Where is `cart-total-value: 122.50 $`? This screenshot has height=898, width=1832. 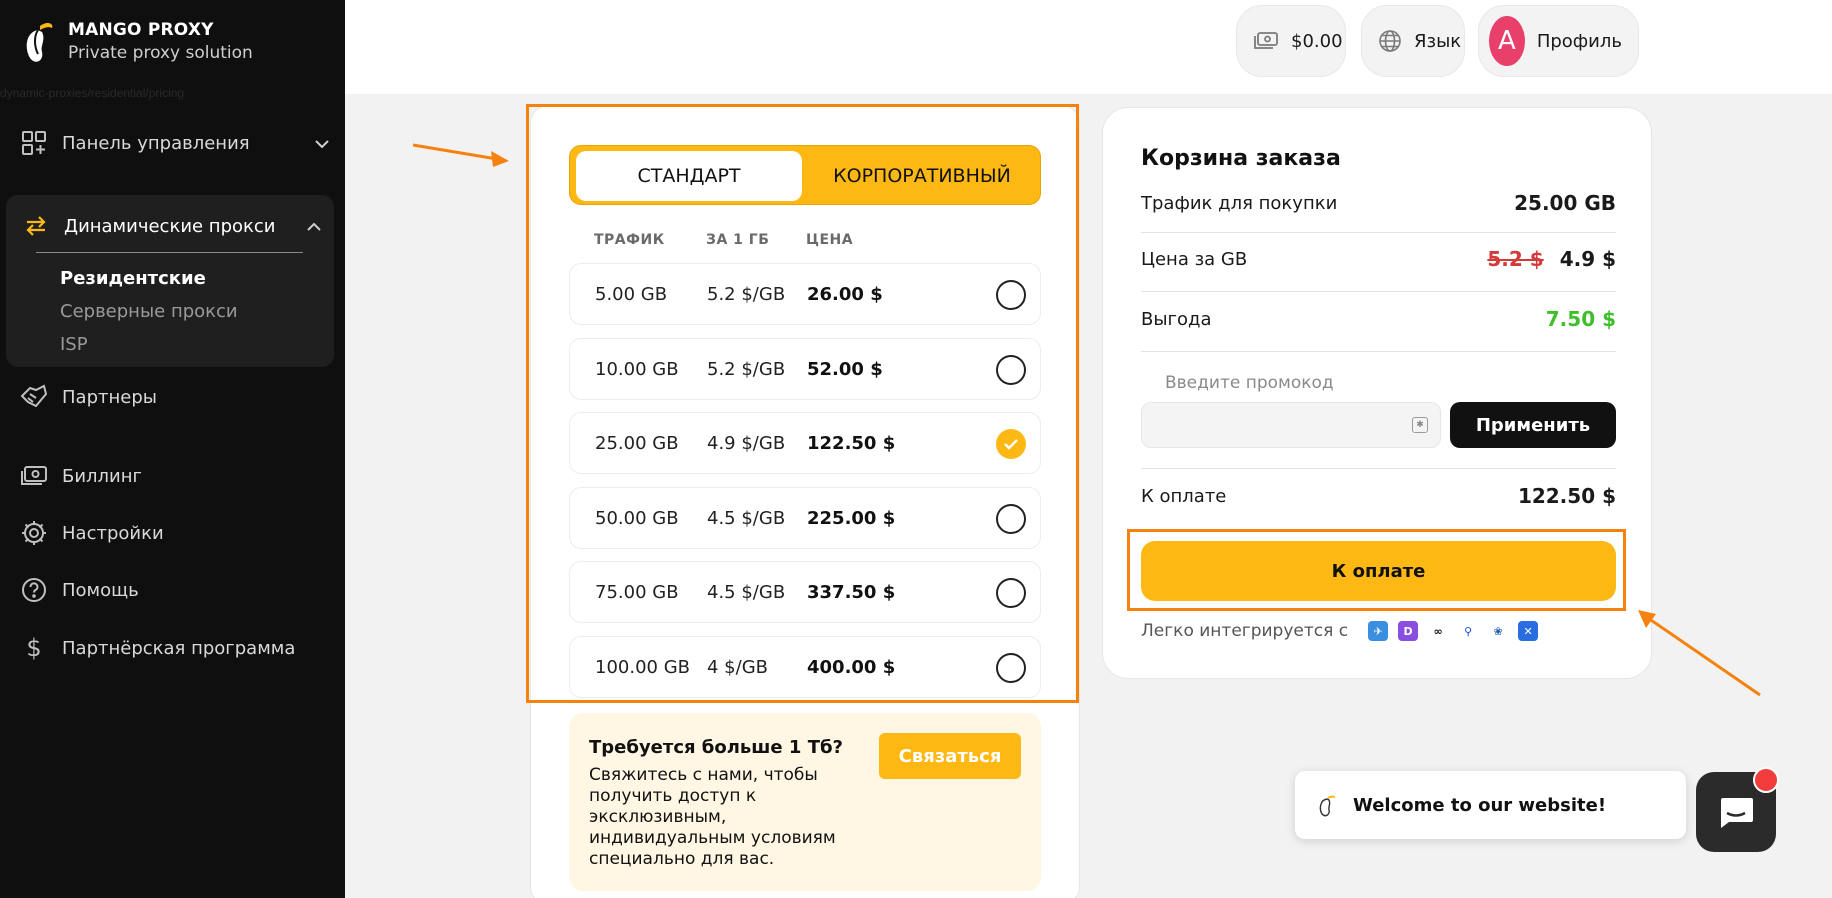 cart-total-value: 122.50 $ is located at coordinates (1566, 496).